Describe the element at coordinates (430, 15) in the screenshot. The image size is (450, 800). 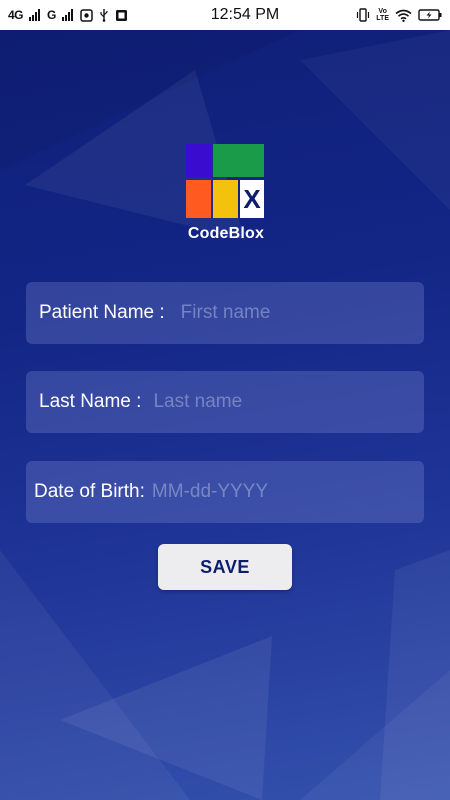
I see `battery-icon` at that location.